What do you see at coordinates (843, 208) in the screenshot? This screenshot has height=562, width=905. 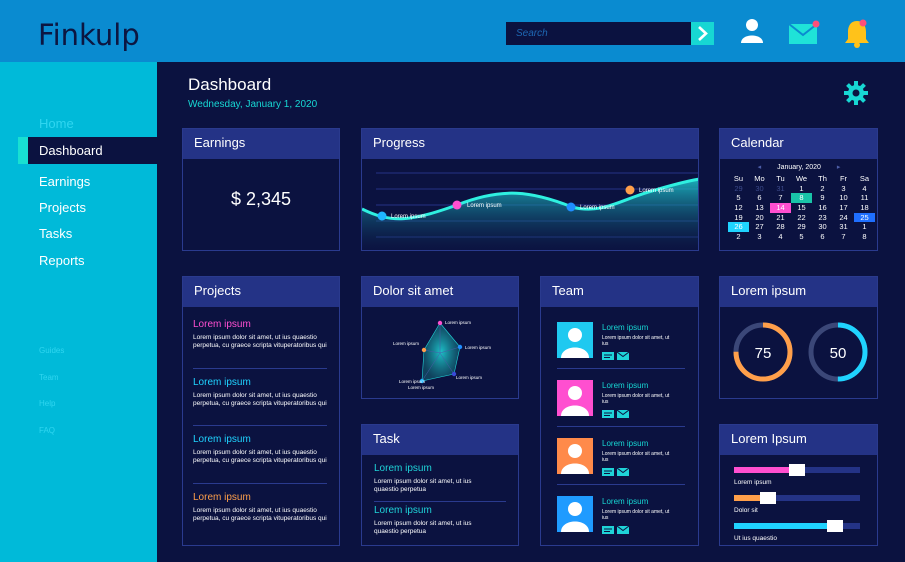 I see `calendar-day: 17` at bounding box center [843, 208].